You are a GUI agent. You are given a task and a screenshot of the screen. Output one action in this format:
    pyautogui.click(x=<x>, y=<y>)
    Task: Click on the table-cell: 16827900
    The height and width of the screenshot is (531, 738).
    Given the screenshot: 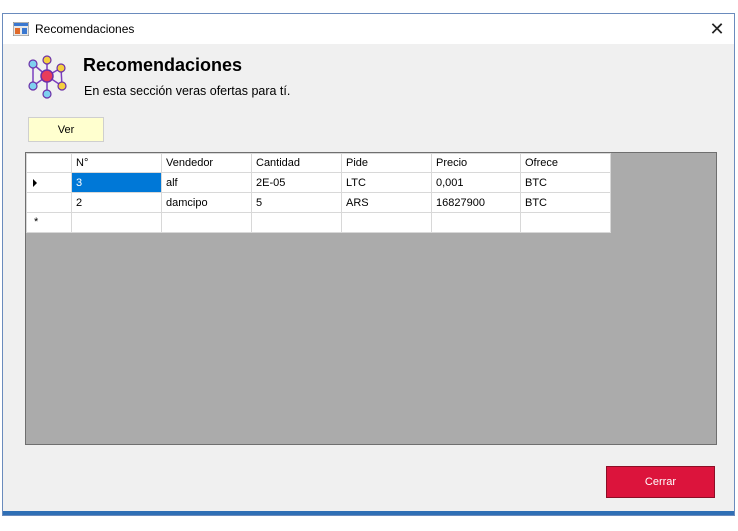 What is the action you would take?
    pyautogui.click(x=476, y=202)
    